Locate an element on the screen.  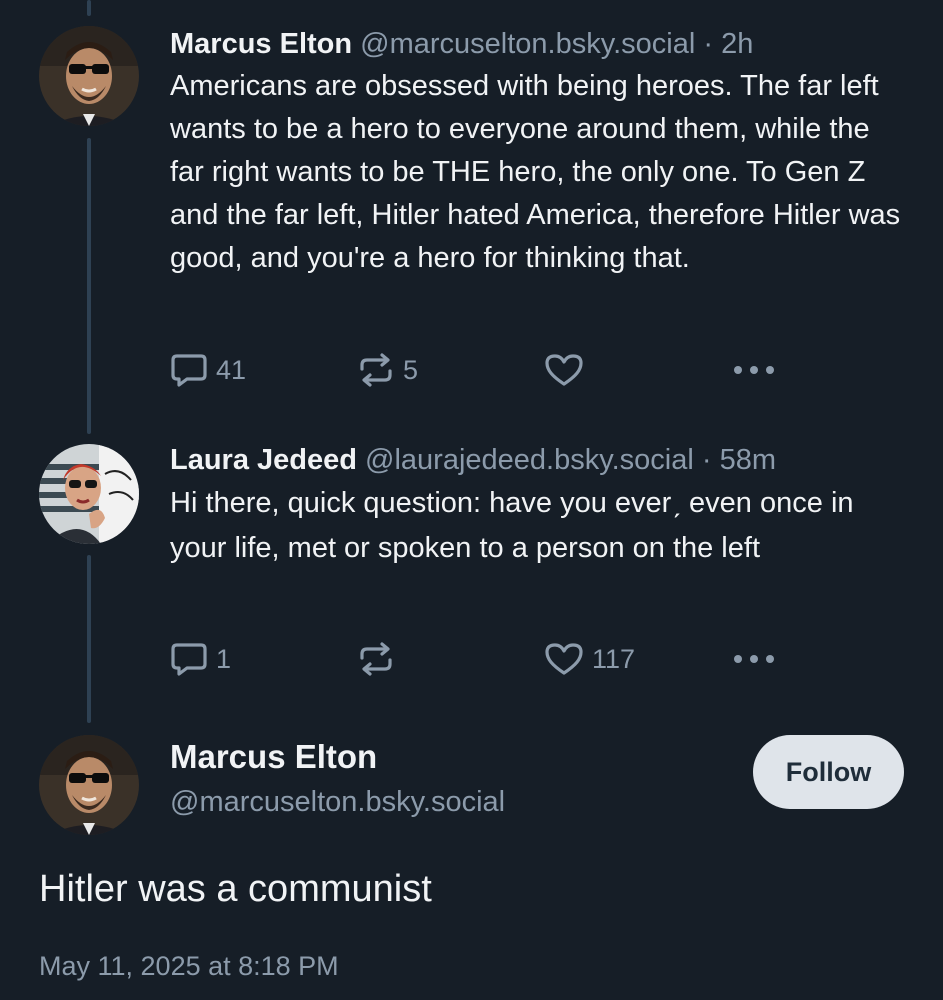
avatar-marcus-main is located at coordinates (89, 785).